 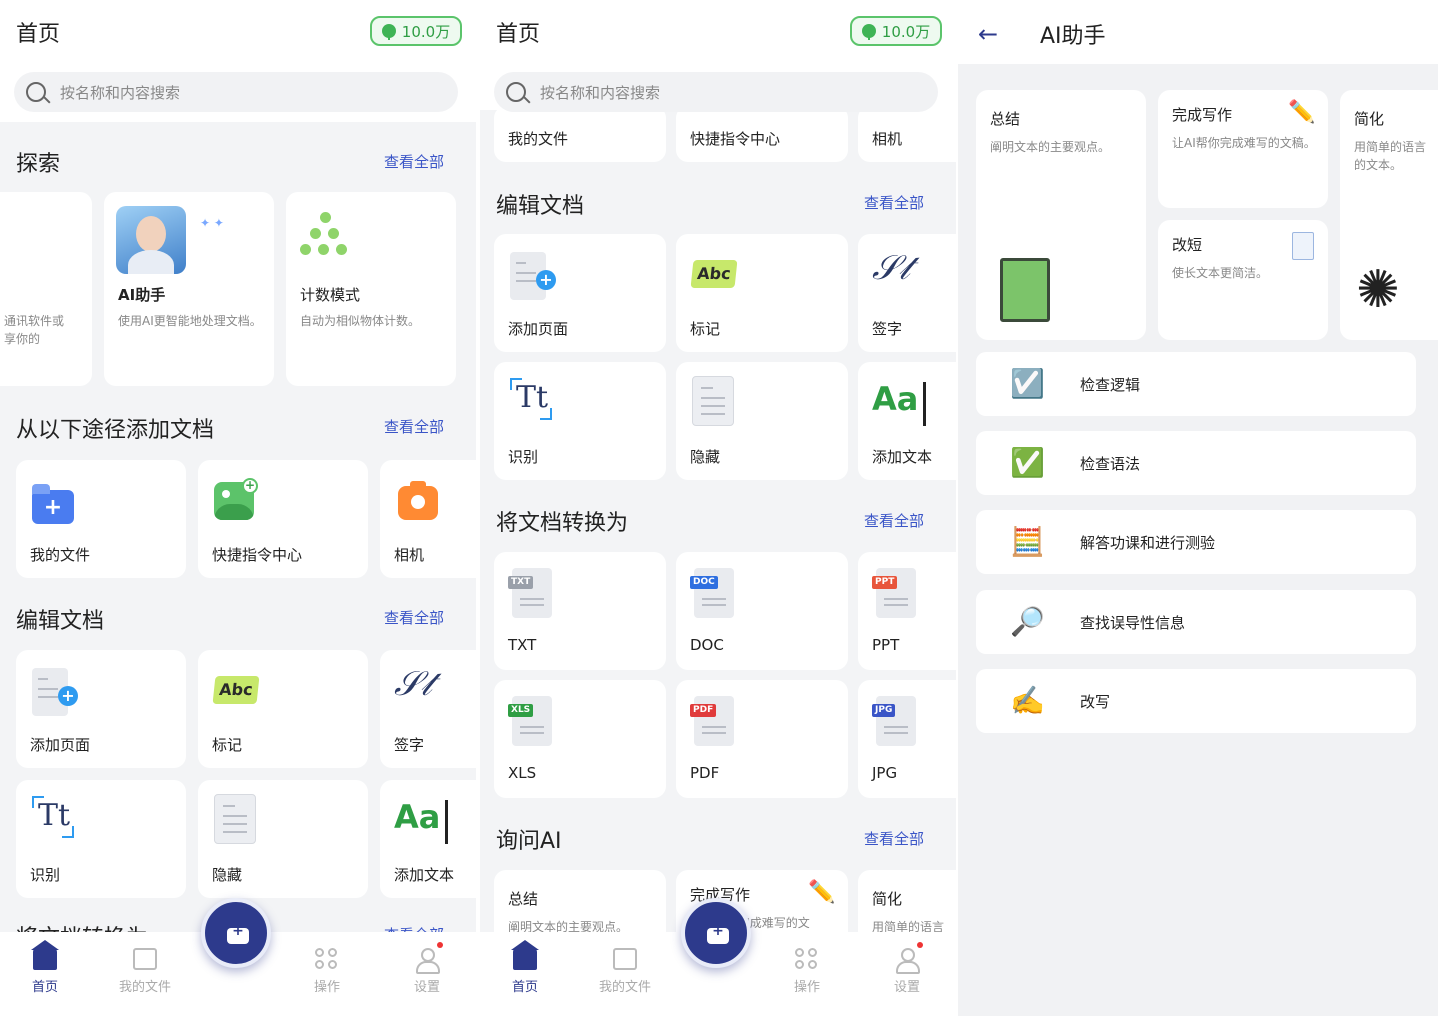 What do you see at coordinates (1196, 384) in the screenshot?
I see `ai-item-check-logic: ☑️ 检查逻辑` at bounding box center [1196, 384].